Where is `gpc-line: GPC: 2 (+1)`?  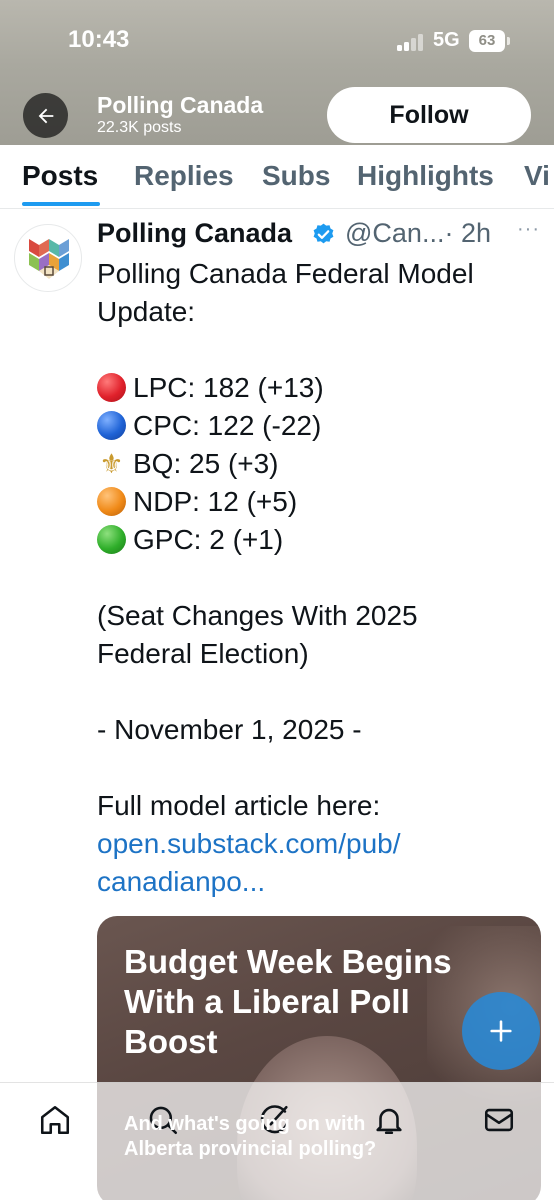
gpc-line: GPC: 2 (+1) is located at coordinates (317, 540).